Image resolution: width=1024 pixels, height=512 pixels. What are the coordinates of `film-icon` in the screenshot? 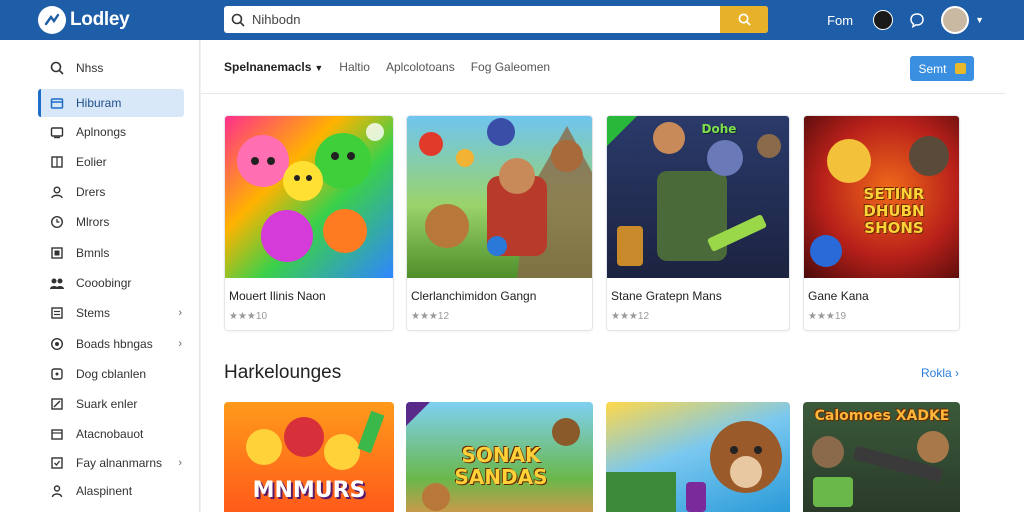 It's located at (57, 253).